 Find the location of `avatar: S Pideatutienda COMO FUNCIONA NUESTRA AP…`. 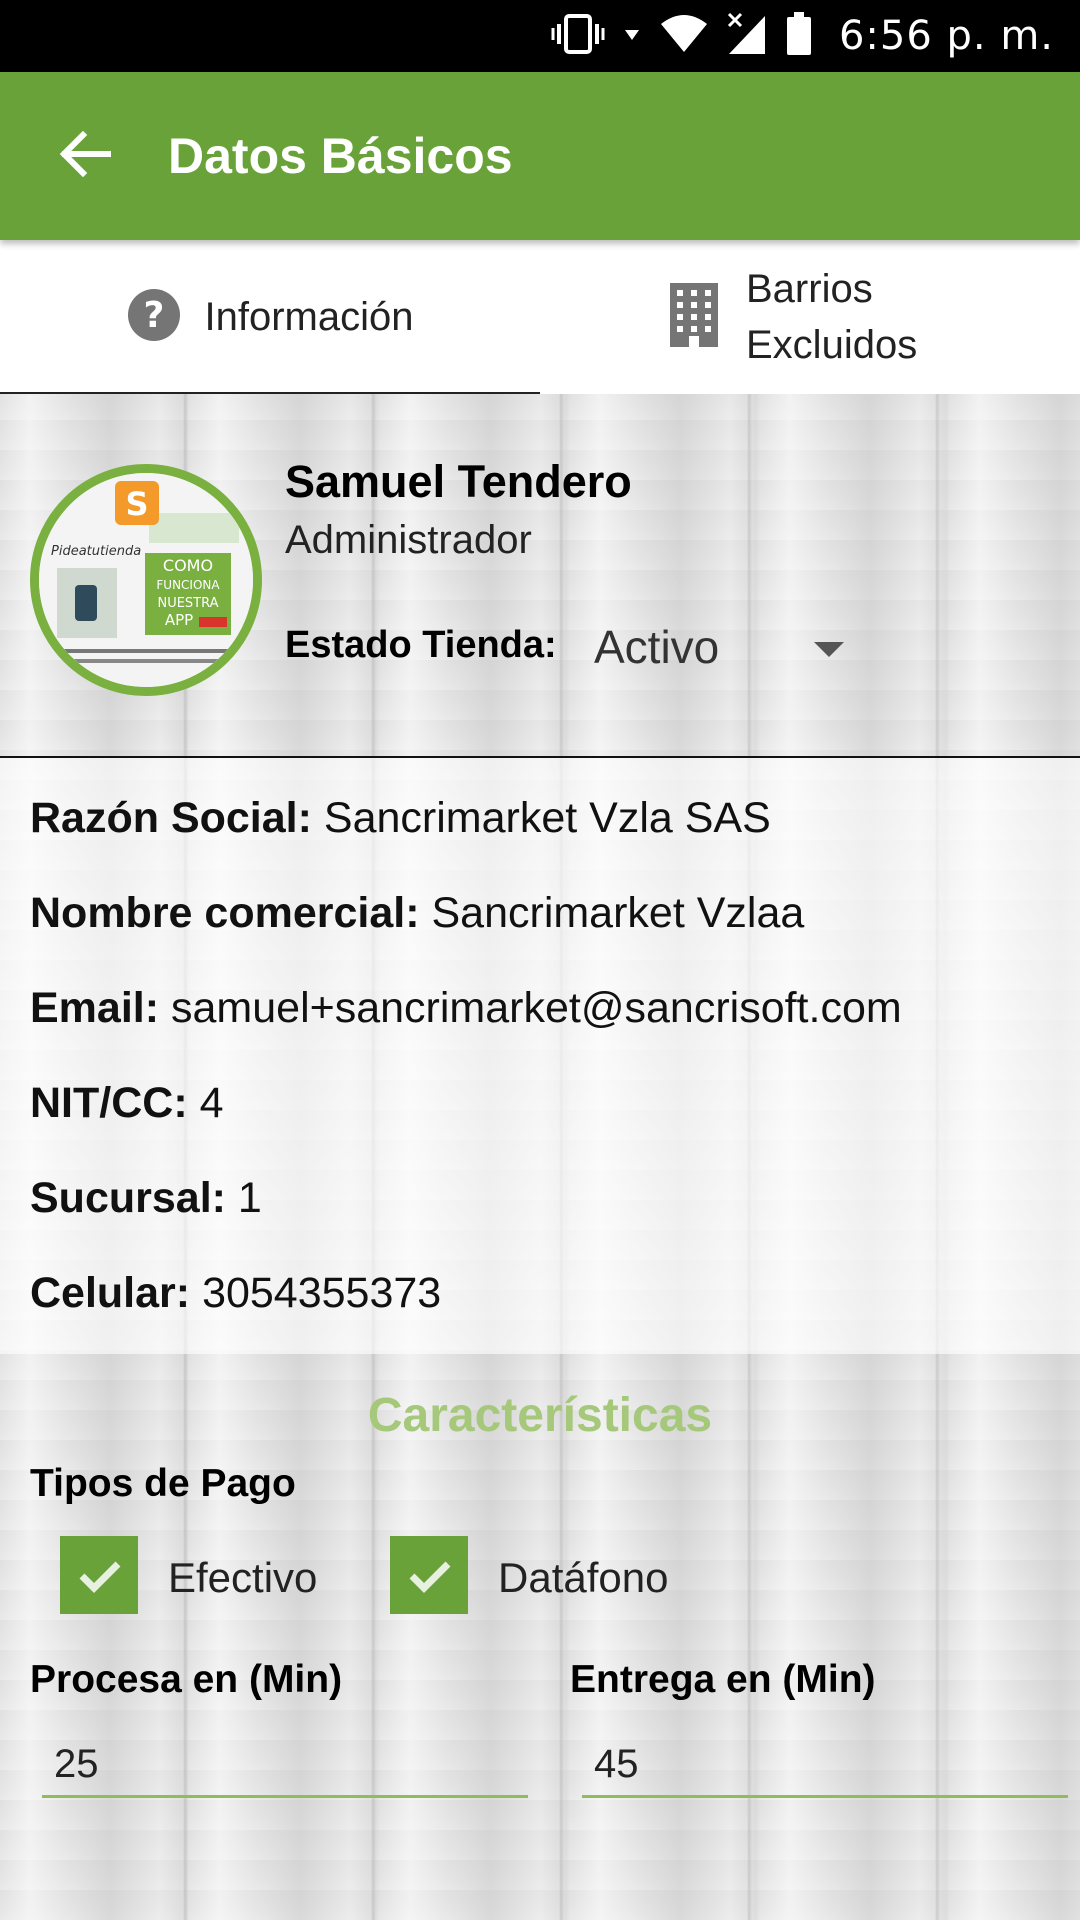

avatar: S Pideatutienda COMO FUNCIONA NUESTRA AP… is located at coordinates (146, 580).